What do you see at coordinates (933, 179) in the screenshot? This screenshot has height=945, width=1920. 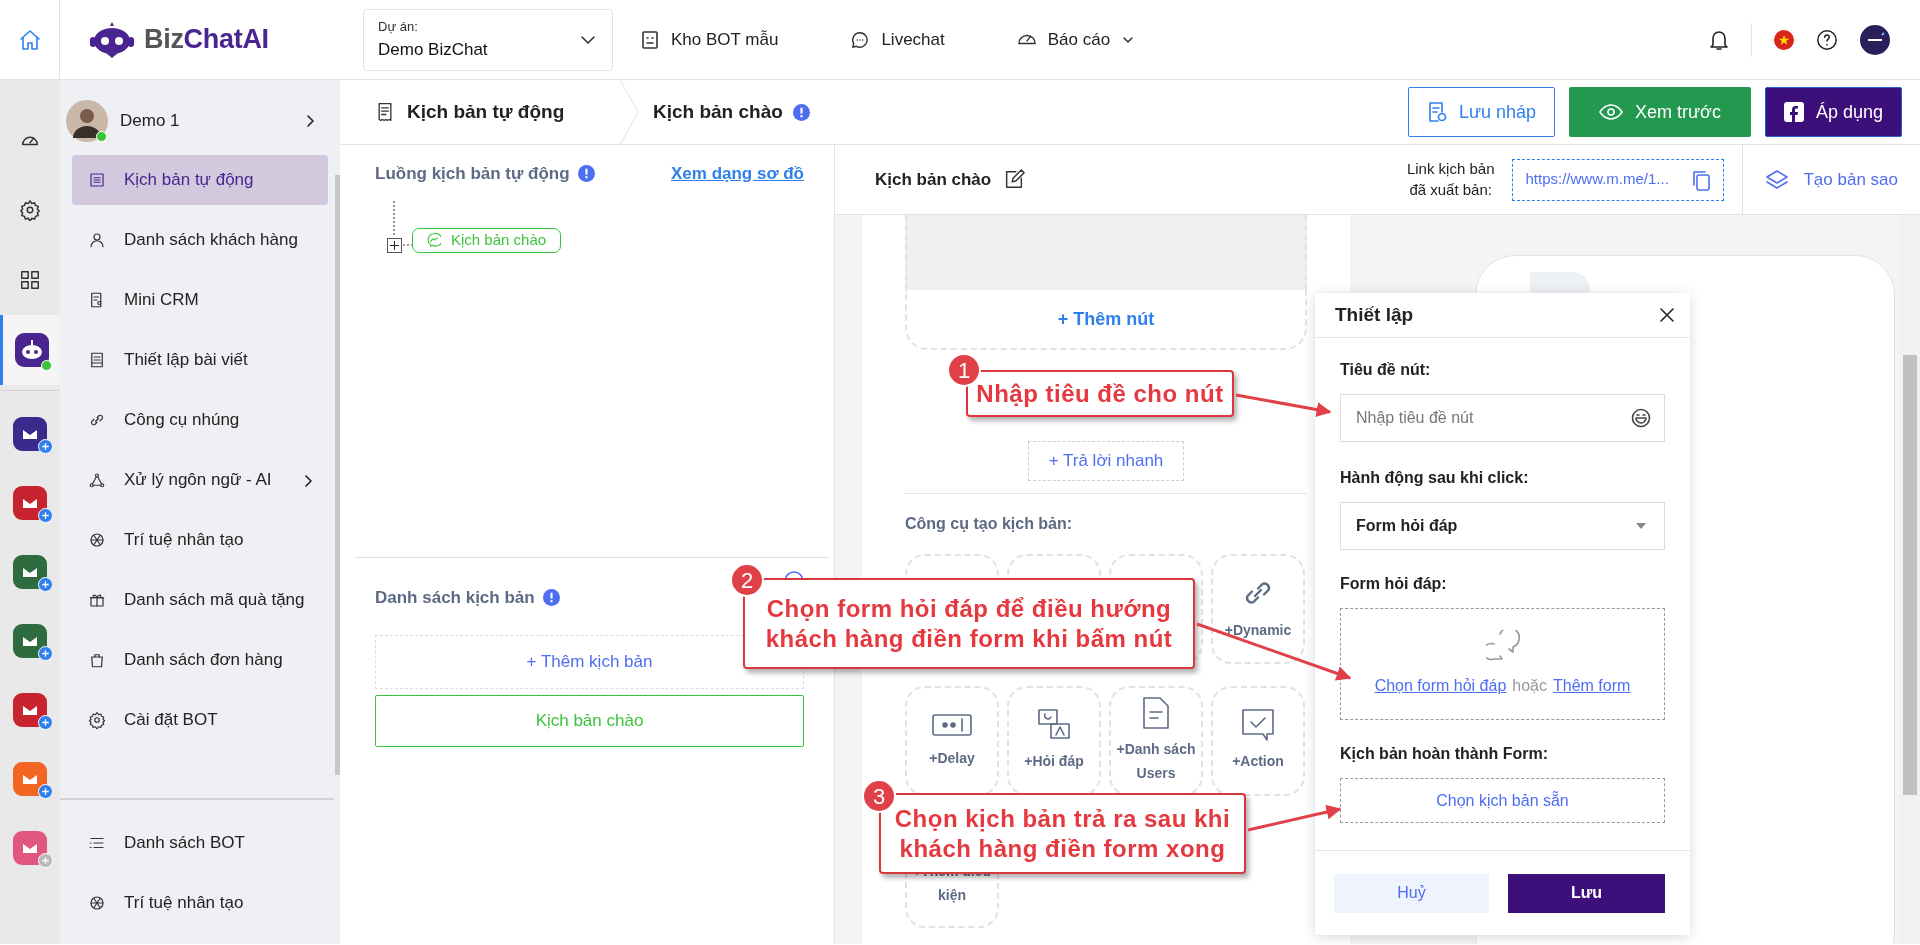 I see `script-title: Kịch bản chào` at bounding box center [933, 179].